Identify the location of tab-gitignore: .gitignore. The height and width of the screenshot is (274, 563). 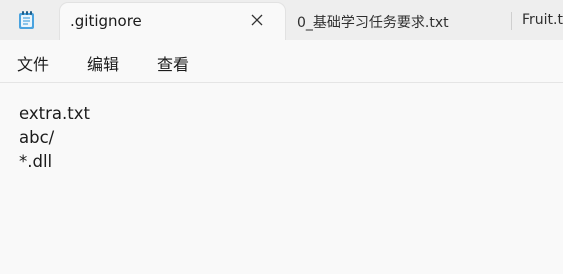
(172, 21).